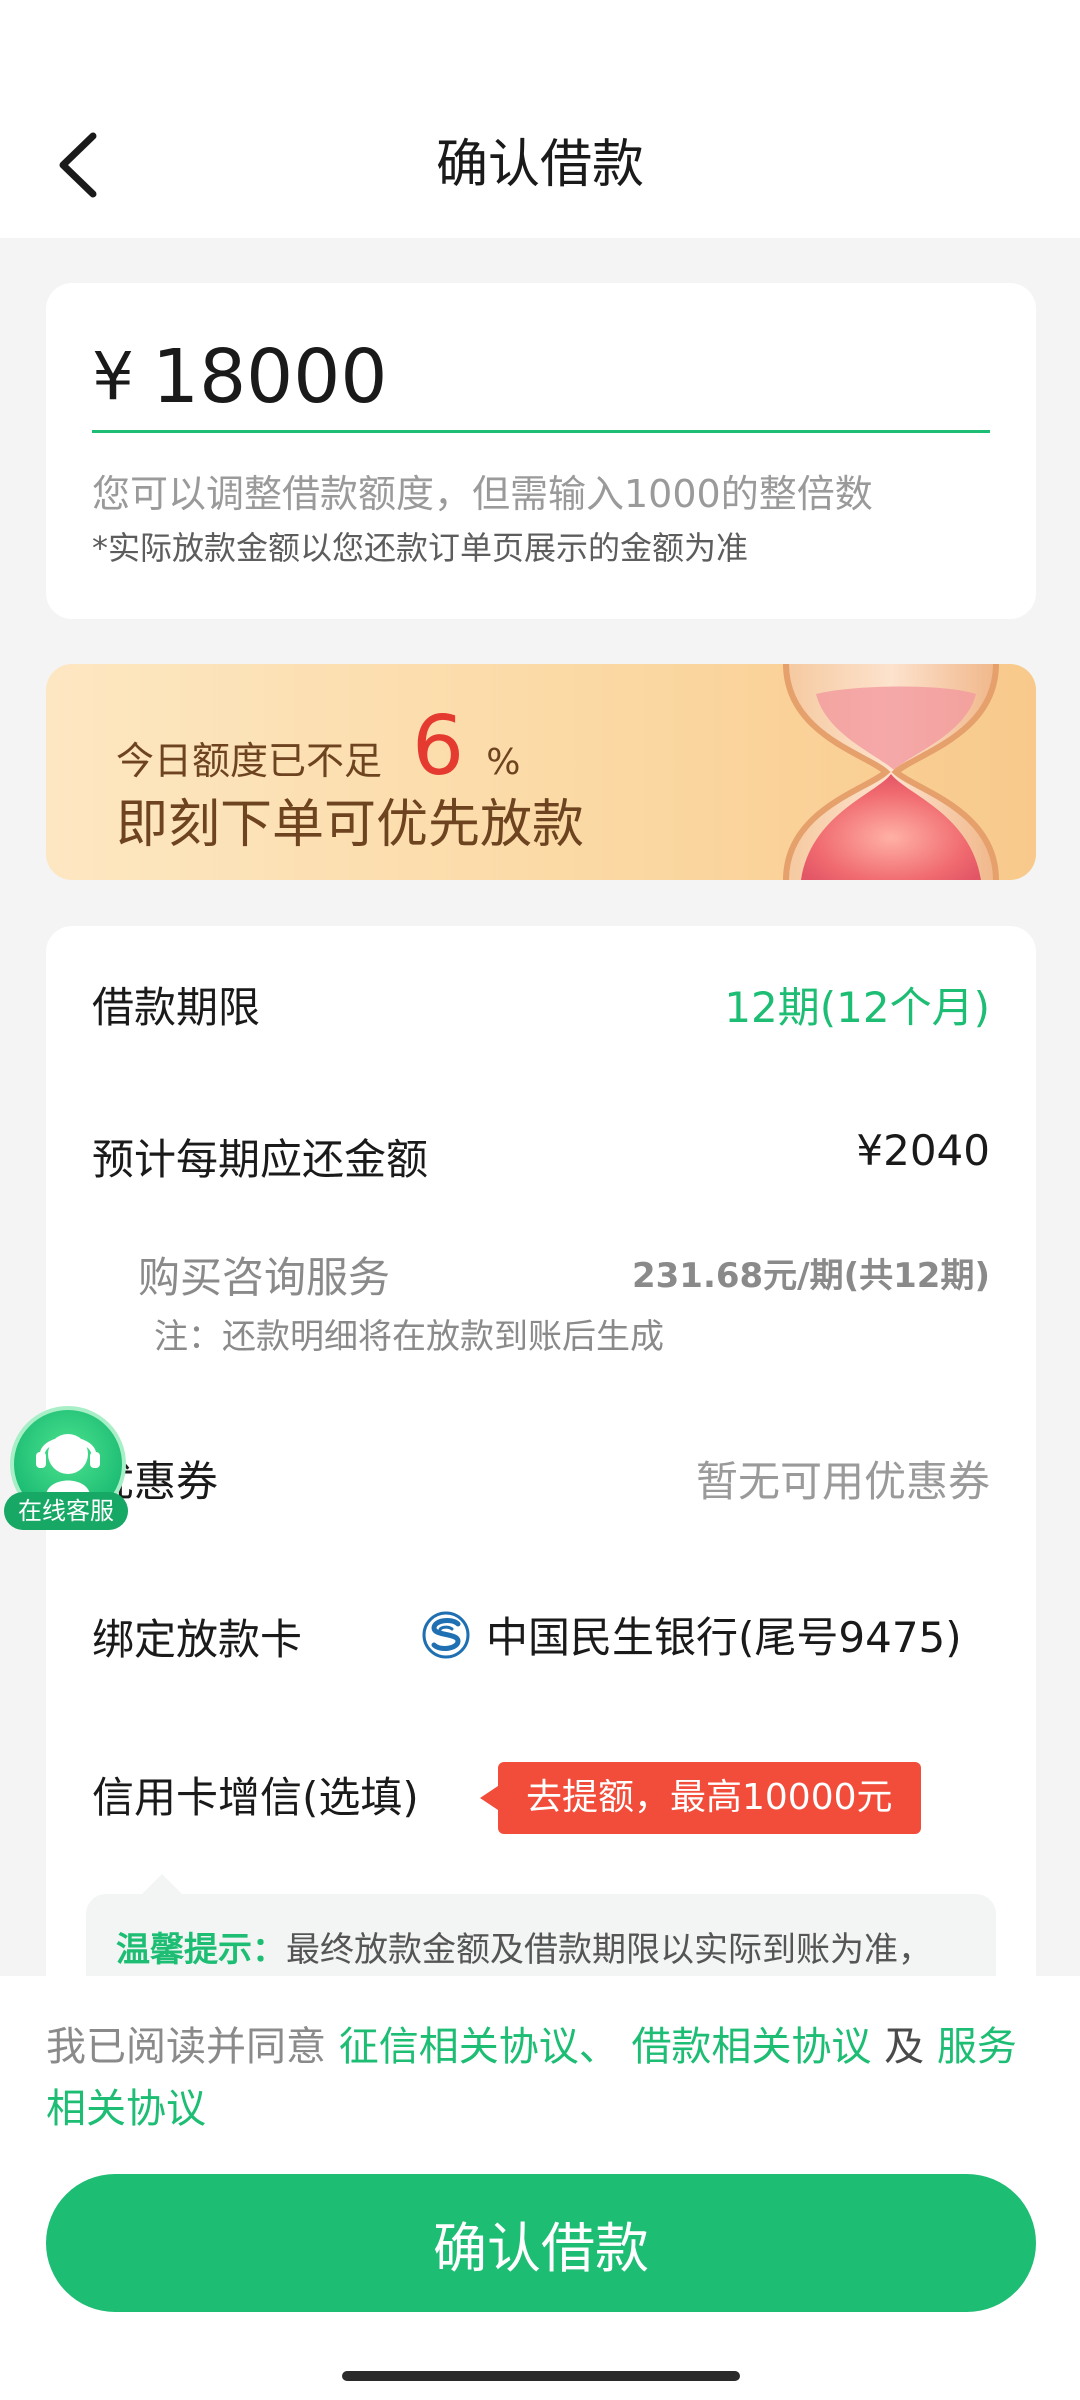 The image size is (1080, 2400). What do you see at coordinates (176, 1007) in the screenshot?
I see `term-label: 借款期限` at bounding box center [176, 1007].